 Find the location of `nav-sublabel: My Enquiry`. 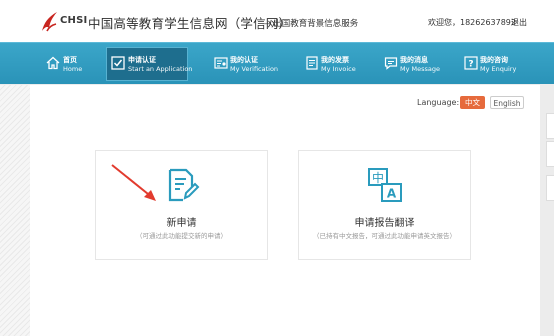

nav-sublabel: My Enquiry is located at coordinates (498, 69).